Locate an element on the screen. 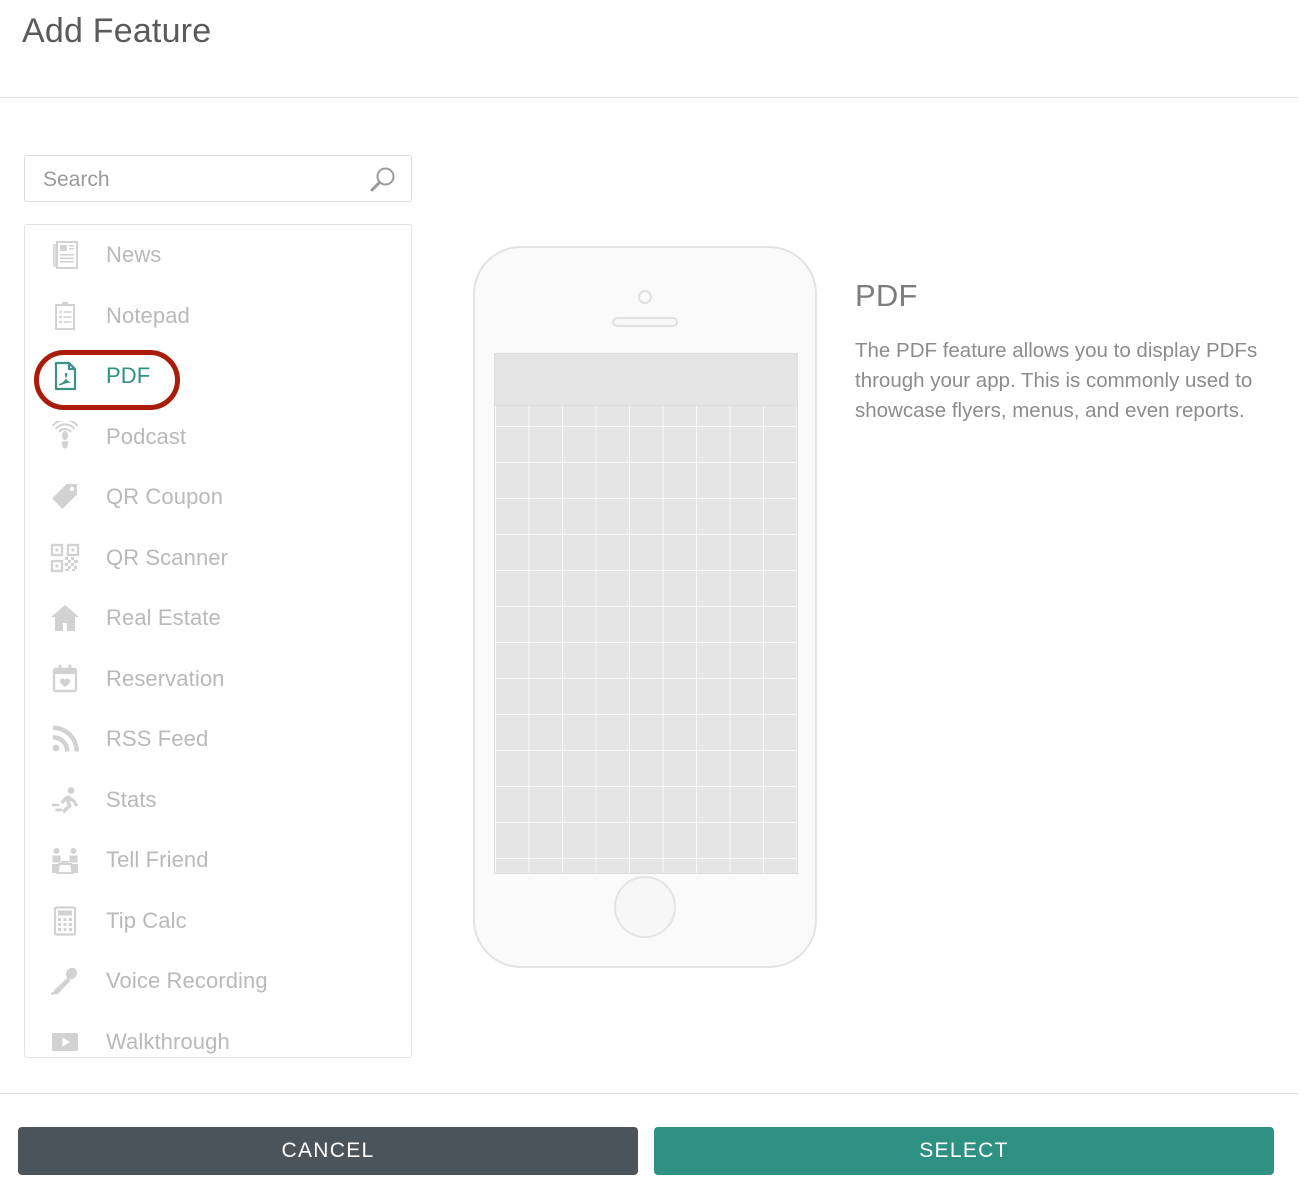  search-box is located at coordinates (218, 179).